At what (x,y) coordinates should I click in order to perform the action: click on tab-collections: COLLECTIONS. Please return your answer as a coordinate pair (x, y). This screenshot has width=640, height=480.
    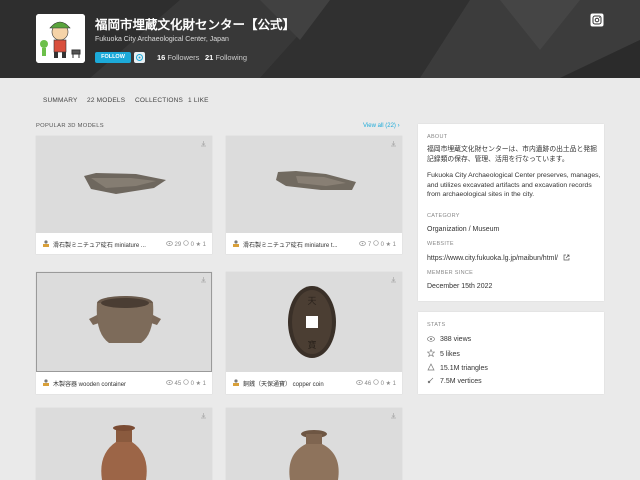
    Looking at the image, I should click on (159, 100).